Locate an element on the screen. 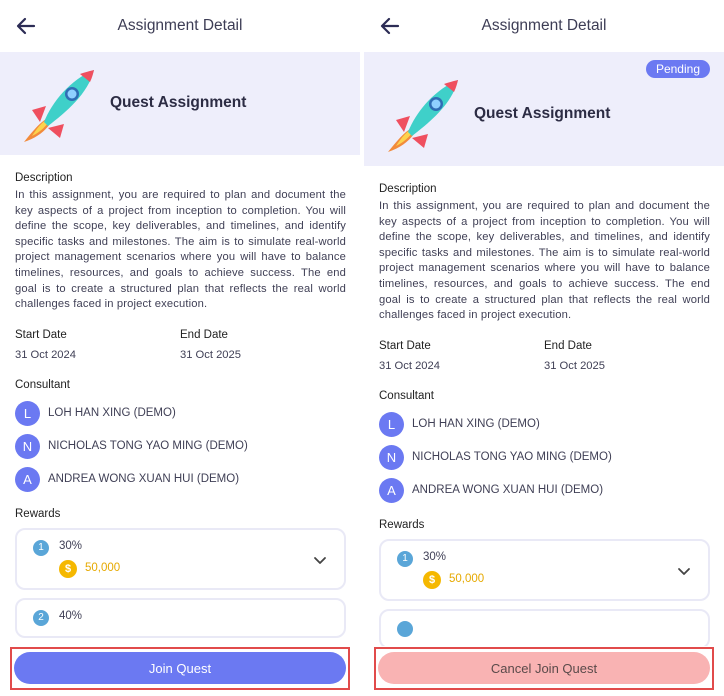 The height and width of the screenshot is (696, 724). join-quest-button: Join Quest is located at coordinates (180, 668).